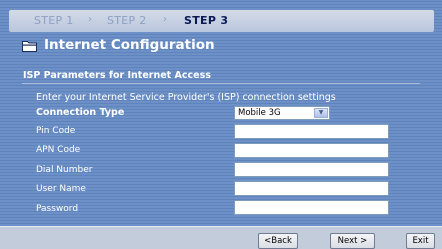  What do you see at coordinates (311, 188) in the screenshot?
I see `user-name-field` at bounding box center [311, 188].